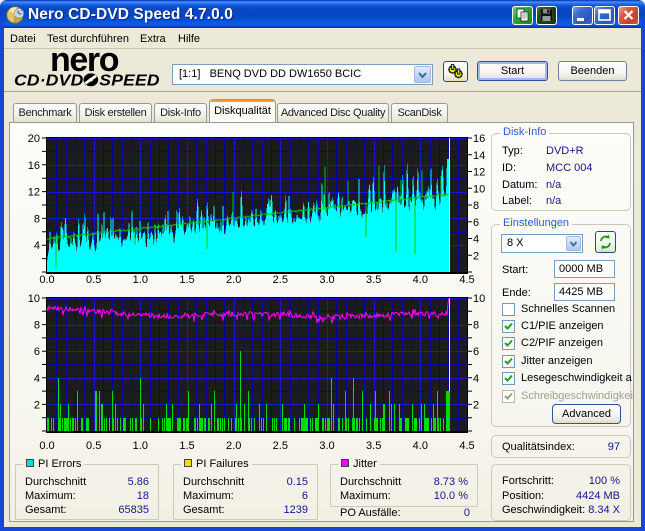  What do you see at coordinates (34, 139) in the screenshot?
I see `svg-text: 20` at bounding box center [34, 139].